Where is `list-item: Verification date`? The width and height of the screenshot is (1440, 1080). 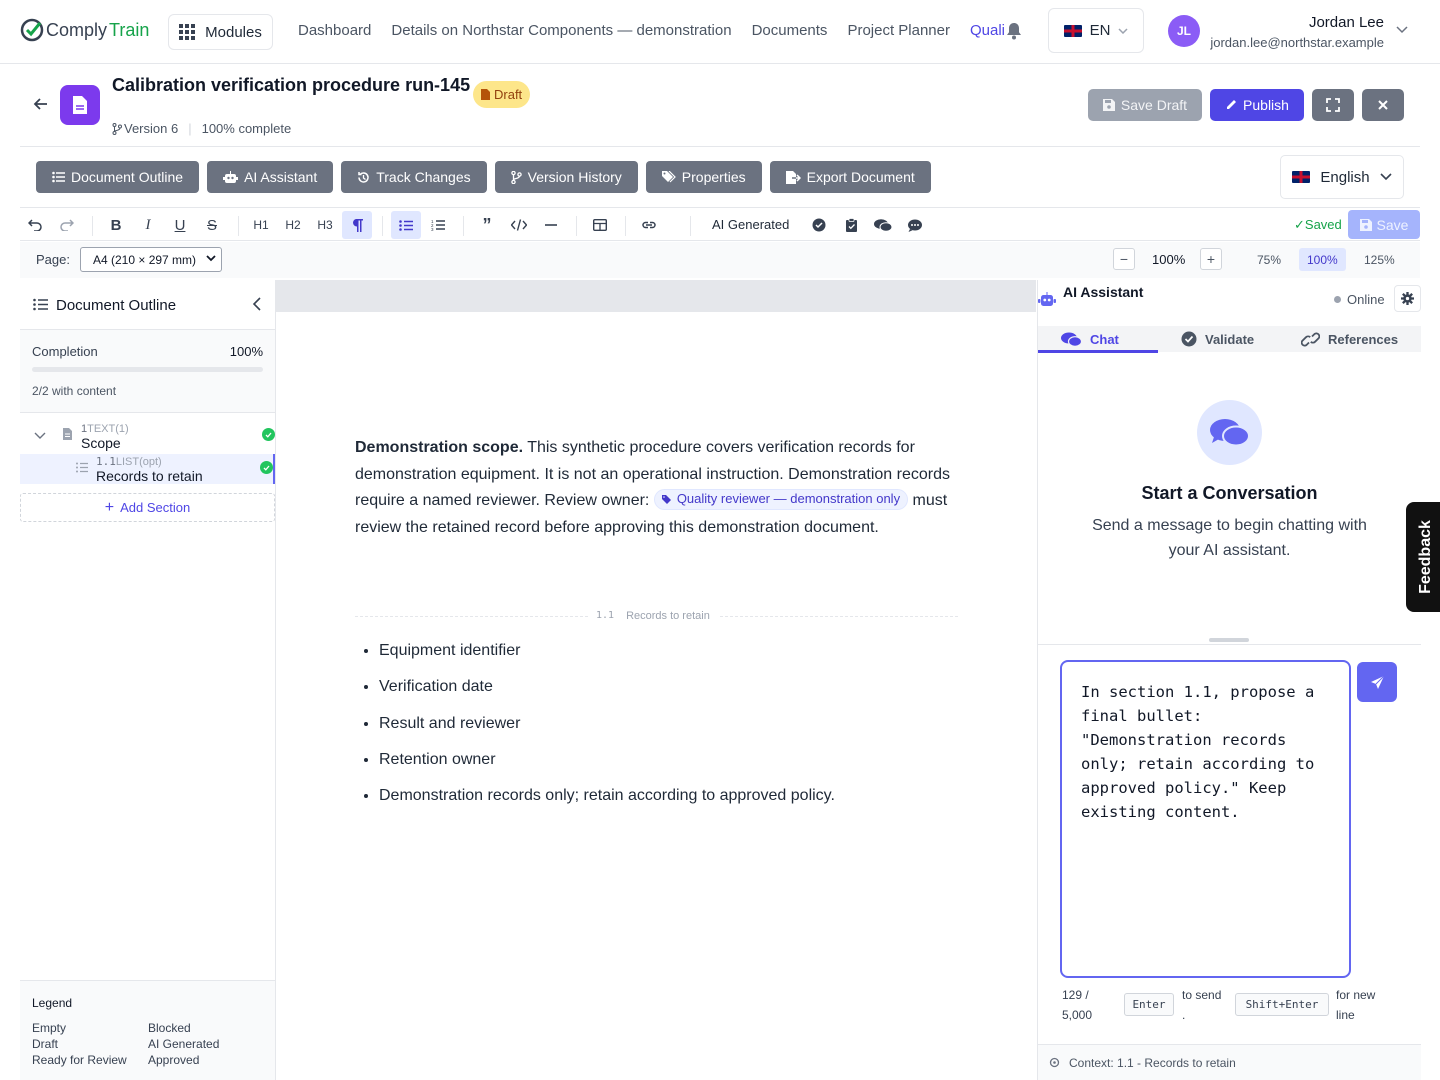 list-item: Verification date is located at coordinates (607, 696).